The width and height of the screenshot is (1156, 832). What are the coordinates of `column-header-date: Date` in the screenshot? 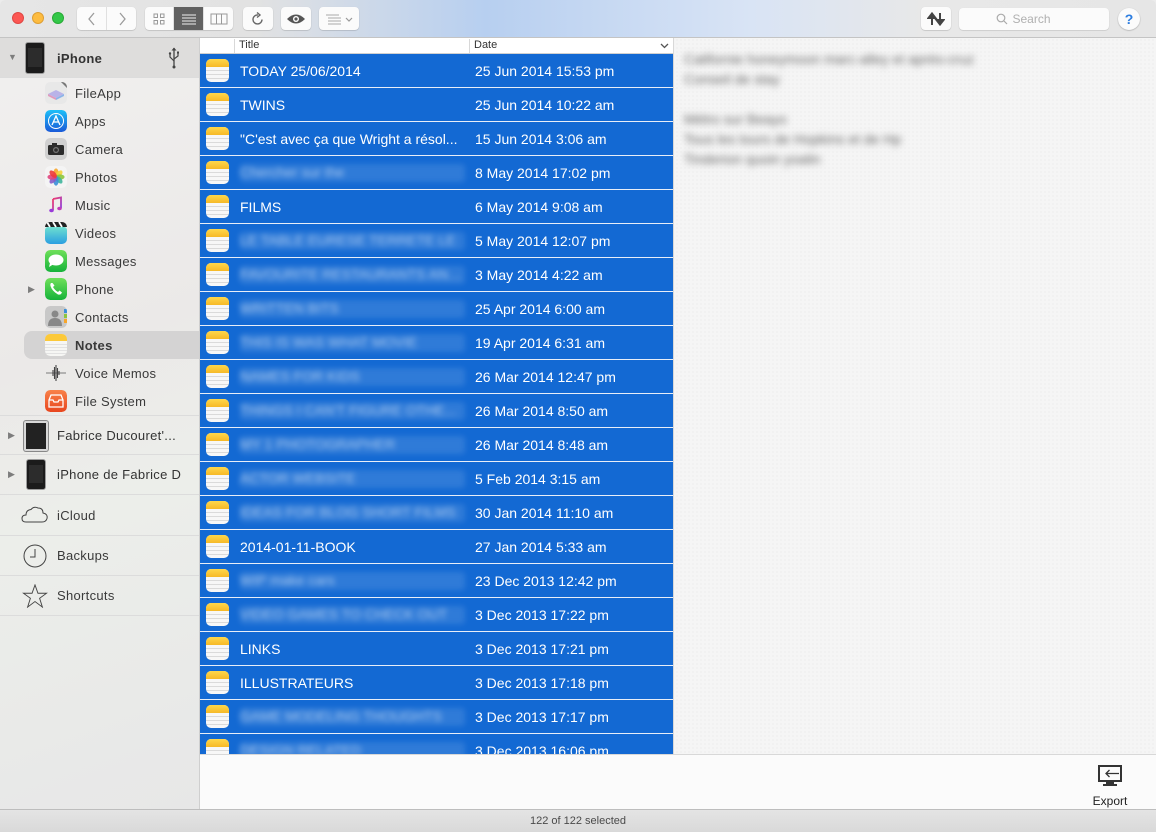 It's located at (483, 46).